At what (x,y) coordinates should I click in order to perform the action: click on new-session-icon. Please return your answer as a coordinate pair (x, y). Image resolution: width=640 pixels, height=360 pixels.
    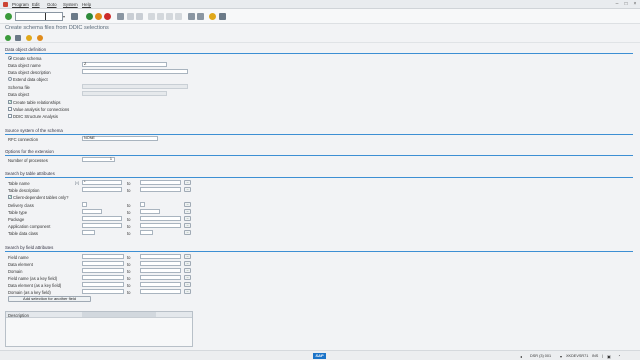
    Looking at the image, I should click on (191, 16).